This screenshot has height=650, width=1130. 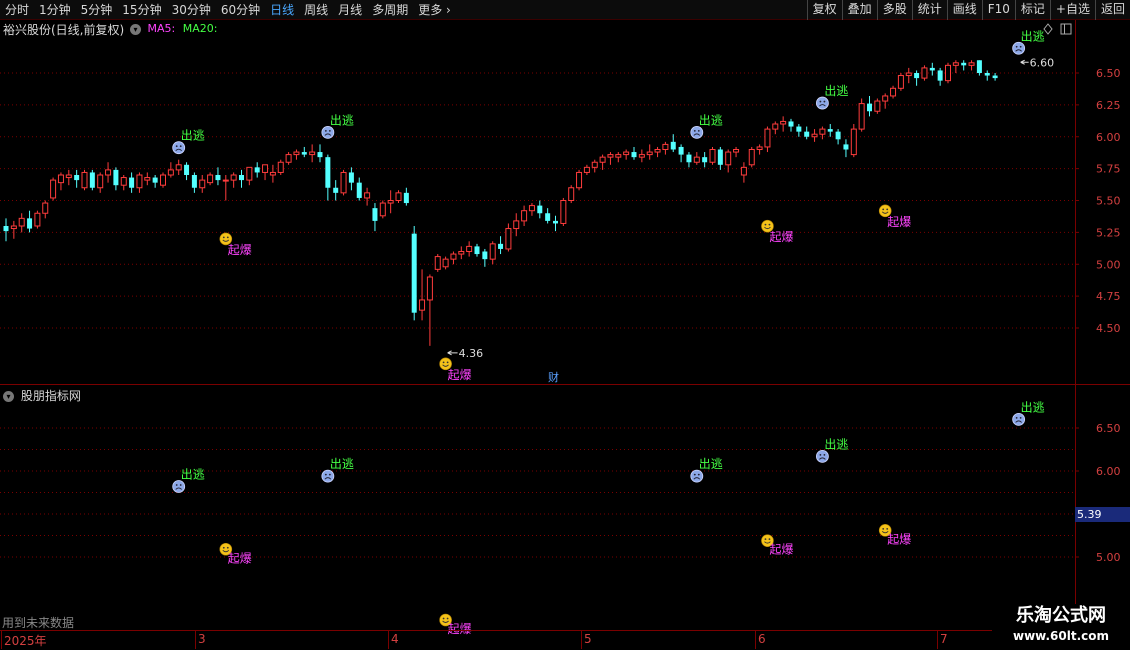 What do you see at coordinates (1108, 137) in the screenshot?
I see `main-tick-label: 6.00` at bounding box center [1108, 137].